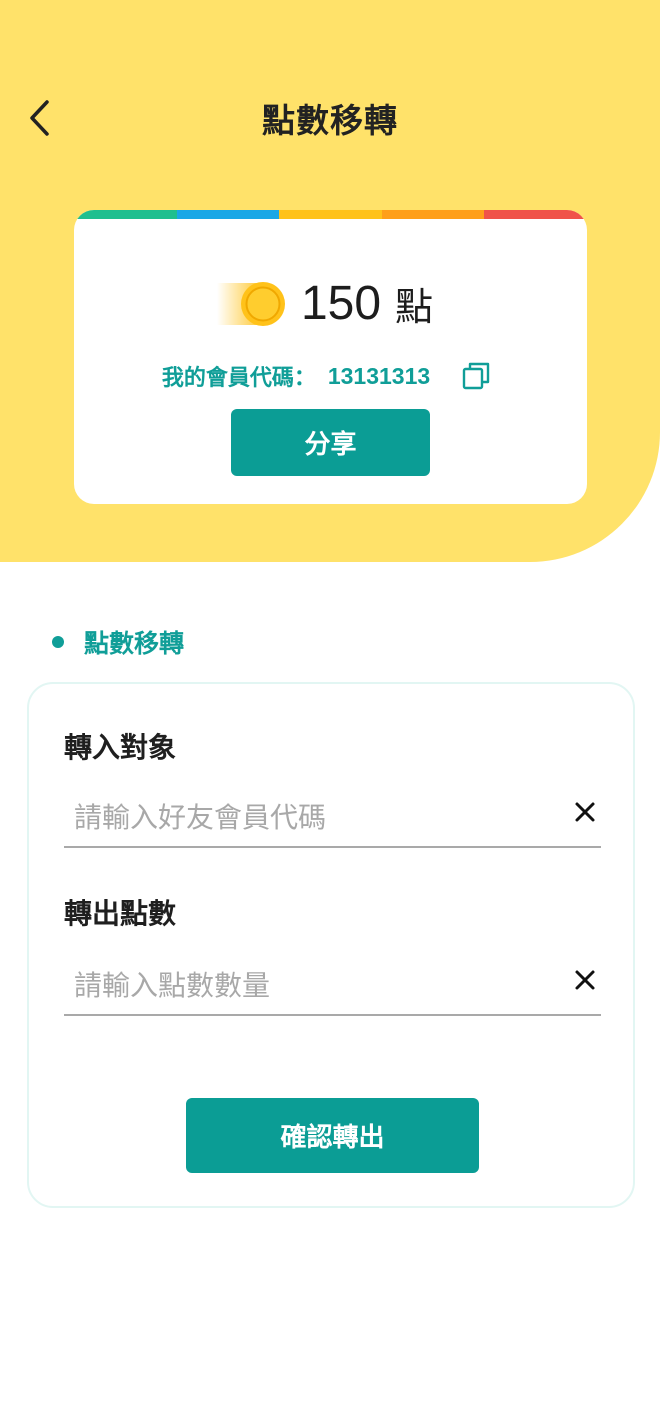 The image size is (660, 1406). I want to click on target-label: 轉入對象, so click(120, 747).